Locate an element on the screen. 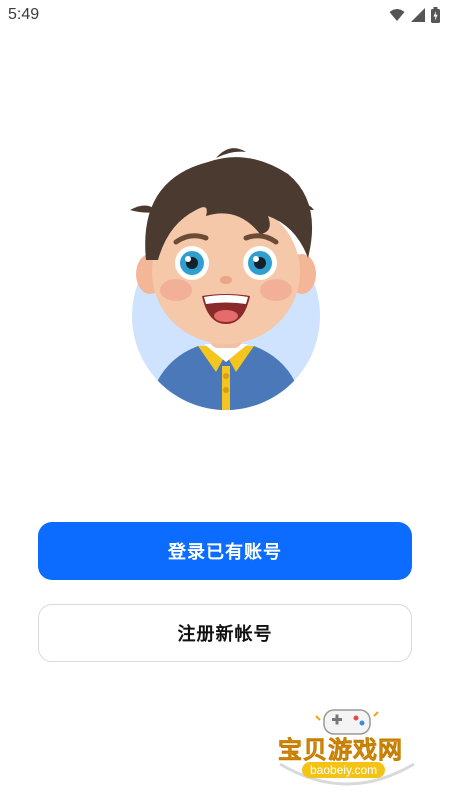 The height and width of the screenshot is (800, 450). watermark-url: baobeiy.com is located at coordinates (344, 770).